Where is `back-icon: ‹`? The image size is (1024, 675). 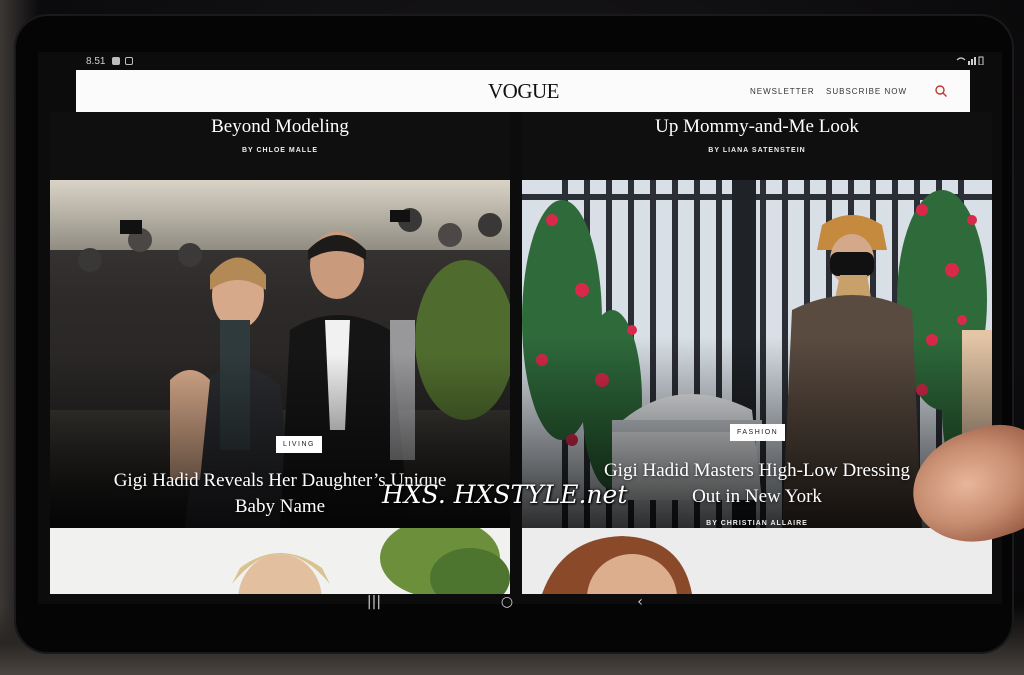
back-icon: ‹ is located at coordinates (640, 603).